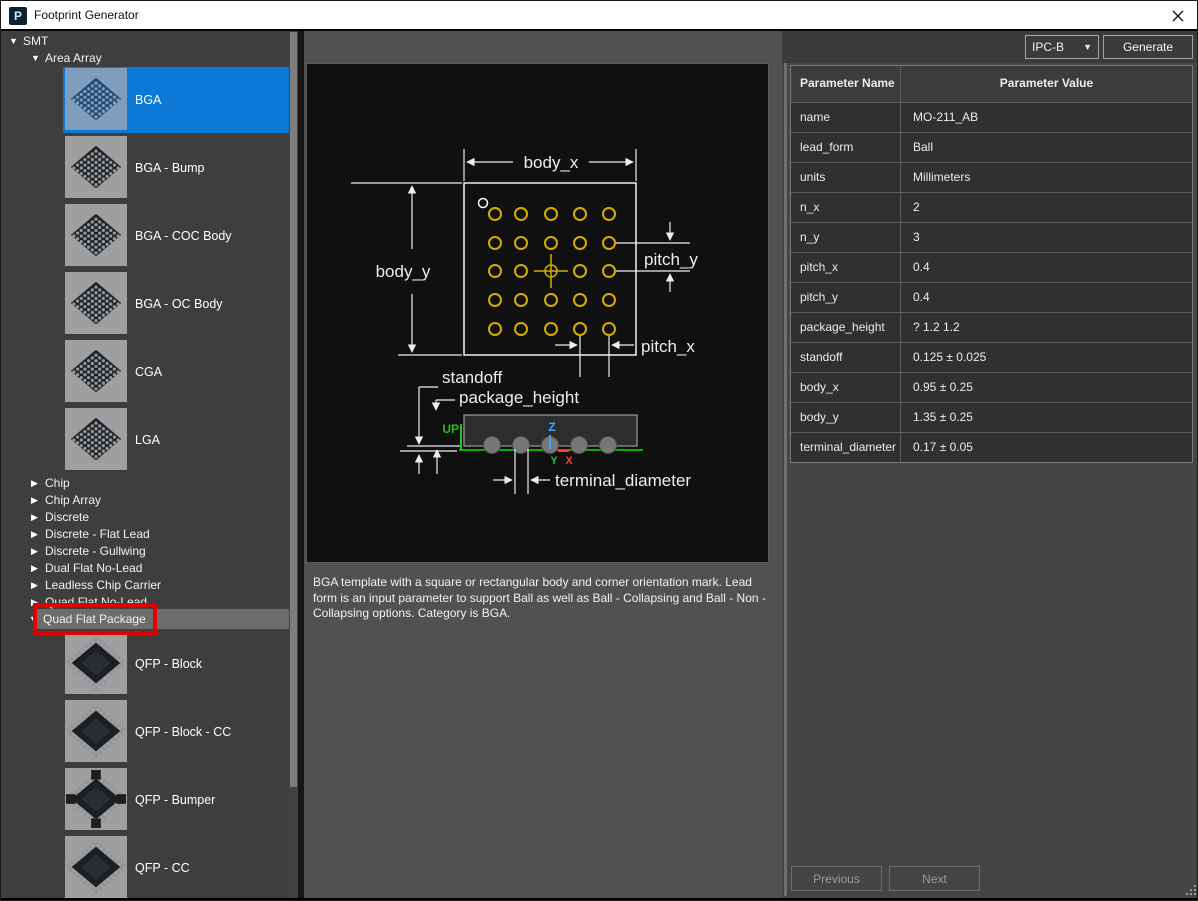  What do you see at coordinates (176, 372) in the screenshot?
I see `template-item-cga: CGA` at bounding box center [176, 372].